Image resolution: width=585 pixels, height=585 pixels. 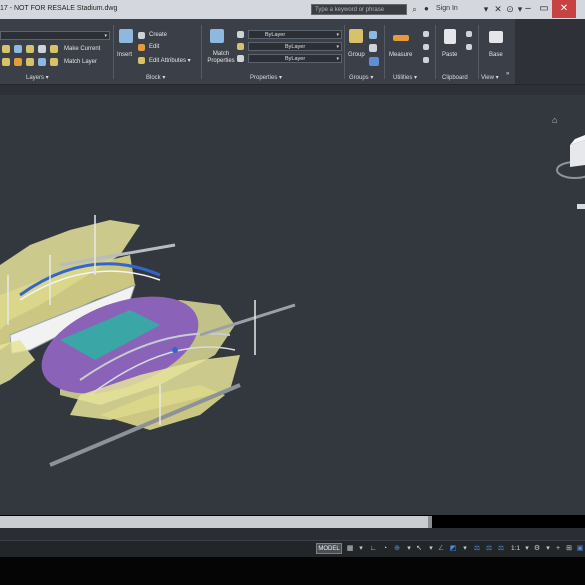 I want to click on layer-lock-icon, so click(x=30, y=49).